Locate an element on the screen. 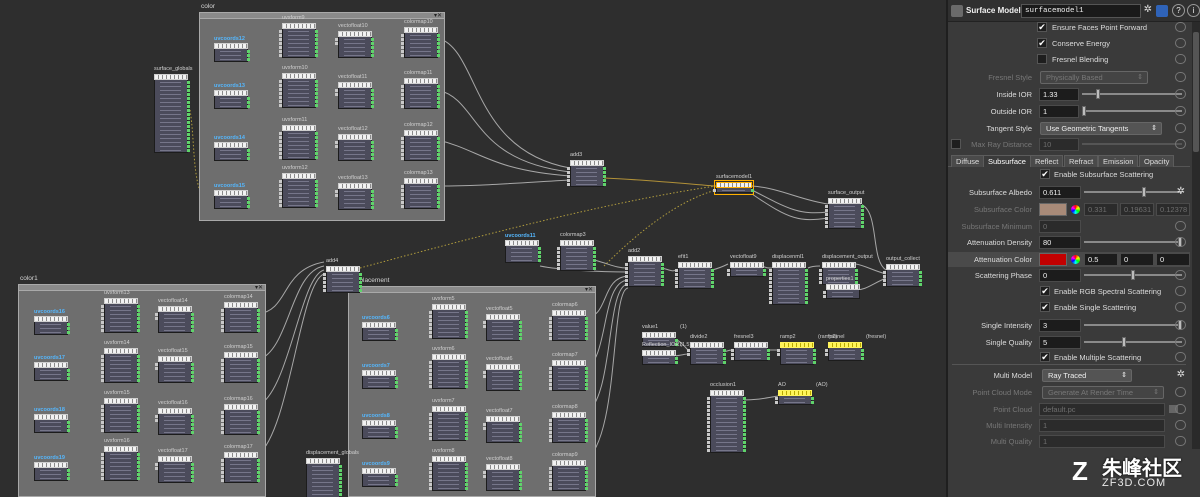  node-colormap6: colormap6 is located at coordinates (568, 321).